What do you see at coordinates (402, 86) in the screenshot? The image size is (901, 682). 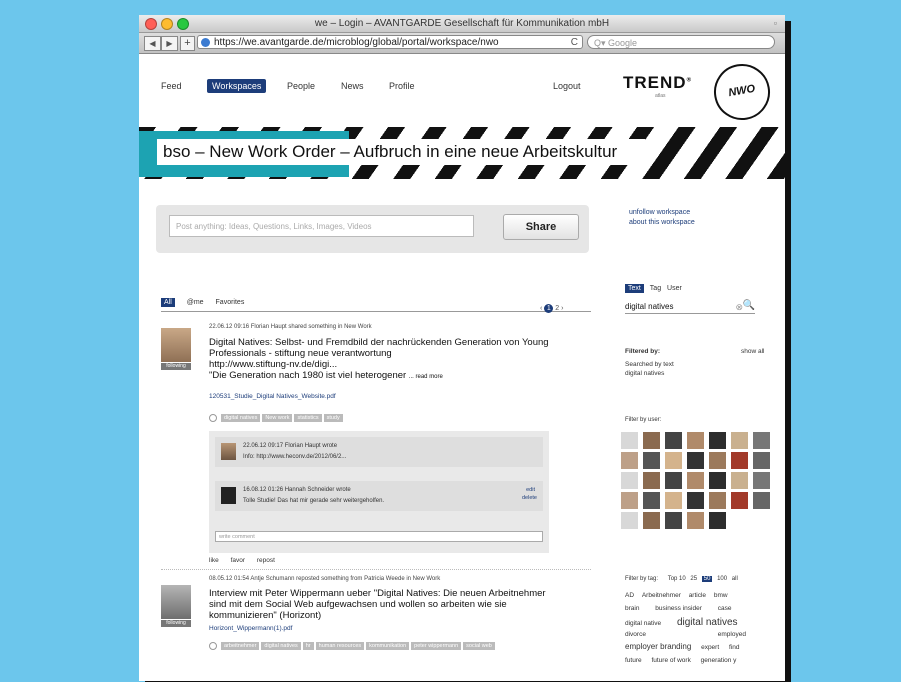 I see `nav-profile: Profile` at bounding box center [402, 86].